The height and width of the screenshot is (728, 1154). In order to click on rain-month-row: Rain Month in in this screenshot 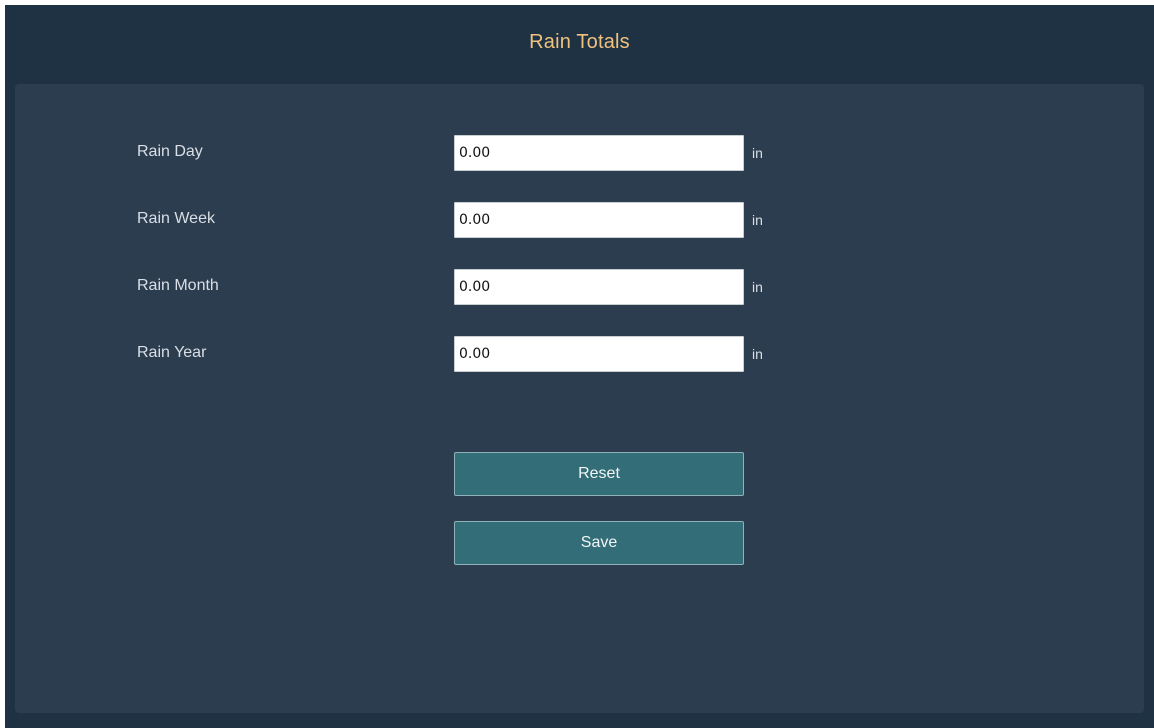, I will do `click(579, 287)`.